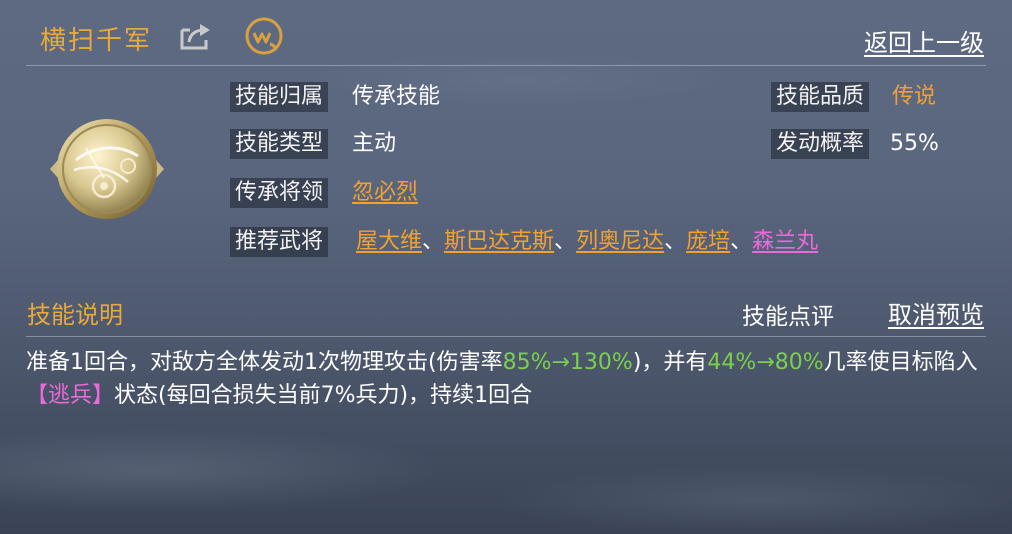 The height and width of the screenshot is (534, 1012). What do you see at coordinates (96, 41) in the screenshot?
I see `skill-name: 横扫千军` at bounding box center [96, 41].